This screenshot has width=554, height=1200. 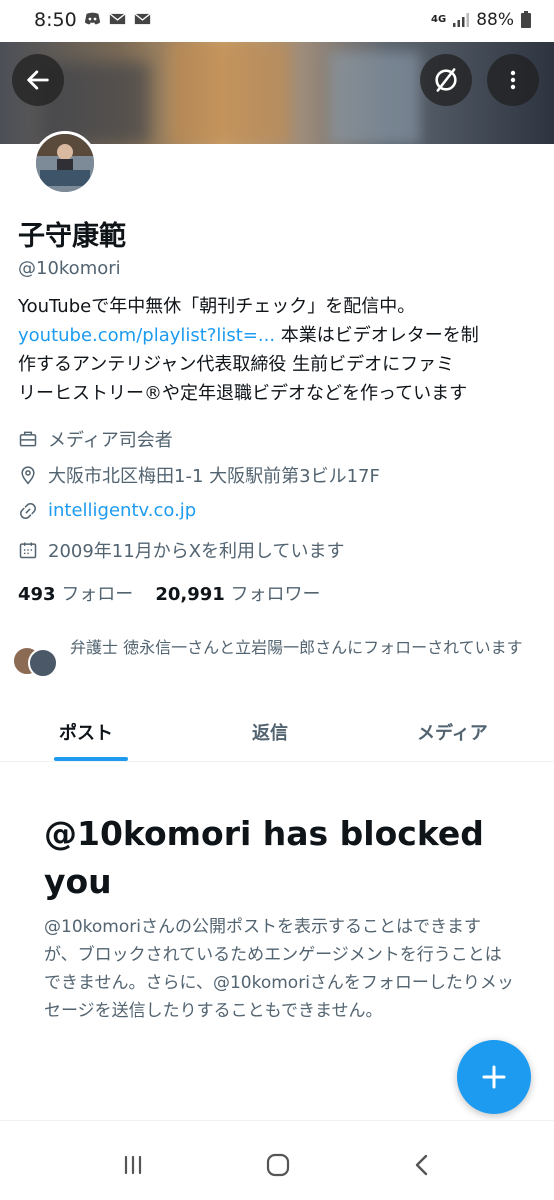 What do you see at coordinates (28, 510) in the screenshot?
I see `link-icon` at bounding box center [28, 510].